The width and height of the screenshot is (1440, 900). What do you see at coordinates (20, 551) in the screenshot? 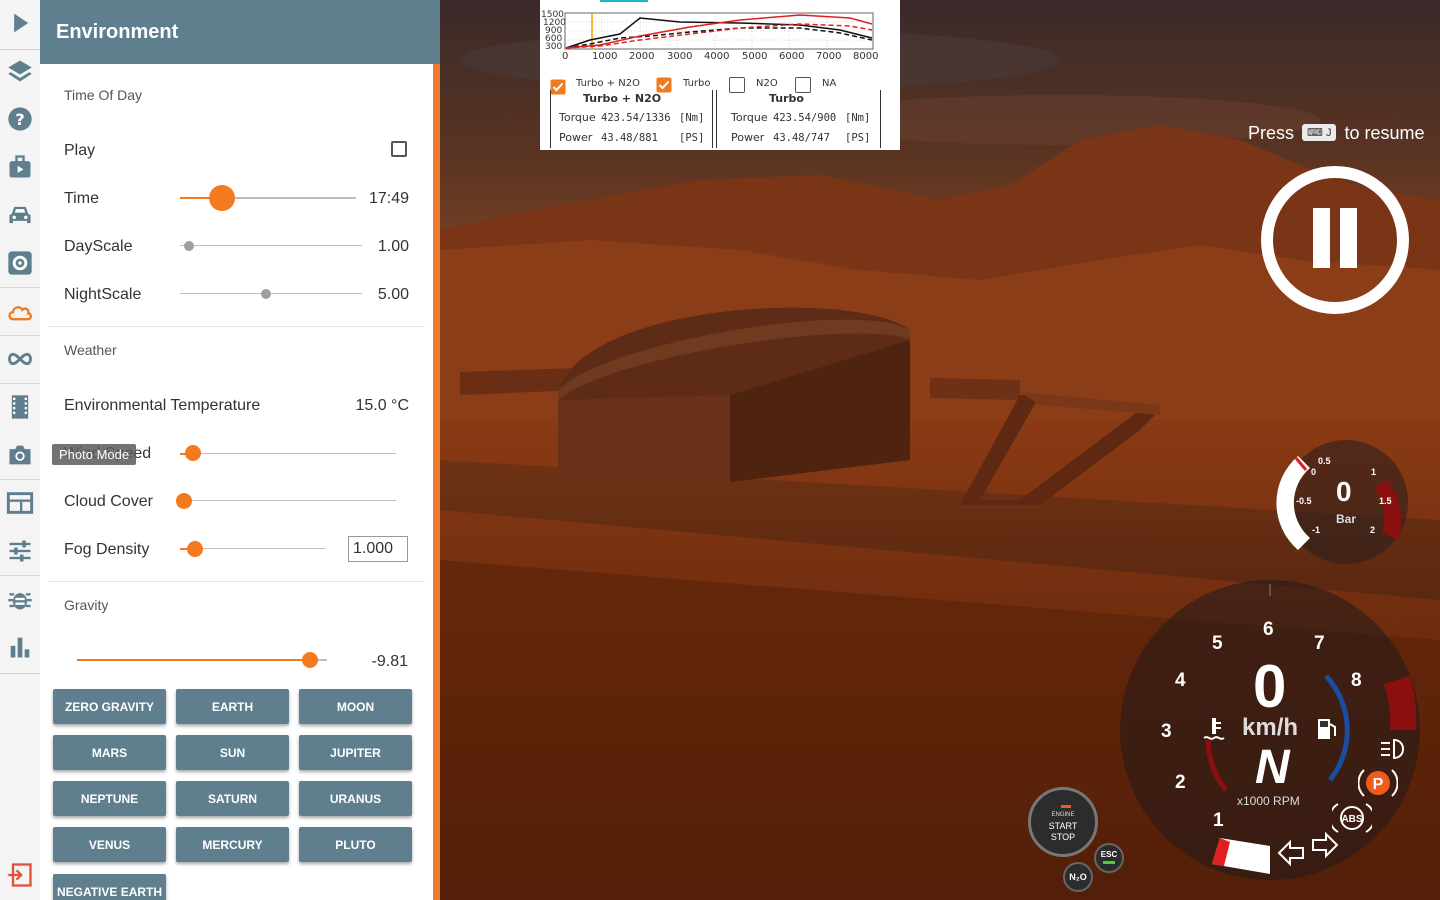
I see `tuning-icon` at bounding box center [20, 551].